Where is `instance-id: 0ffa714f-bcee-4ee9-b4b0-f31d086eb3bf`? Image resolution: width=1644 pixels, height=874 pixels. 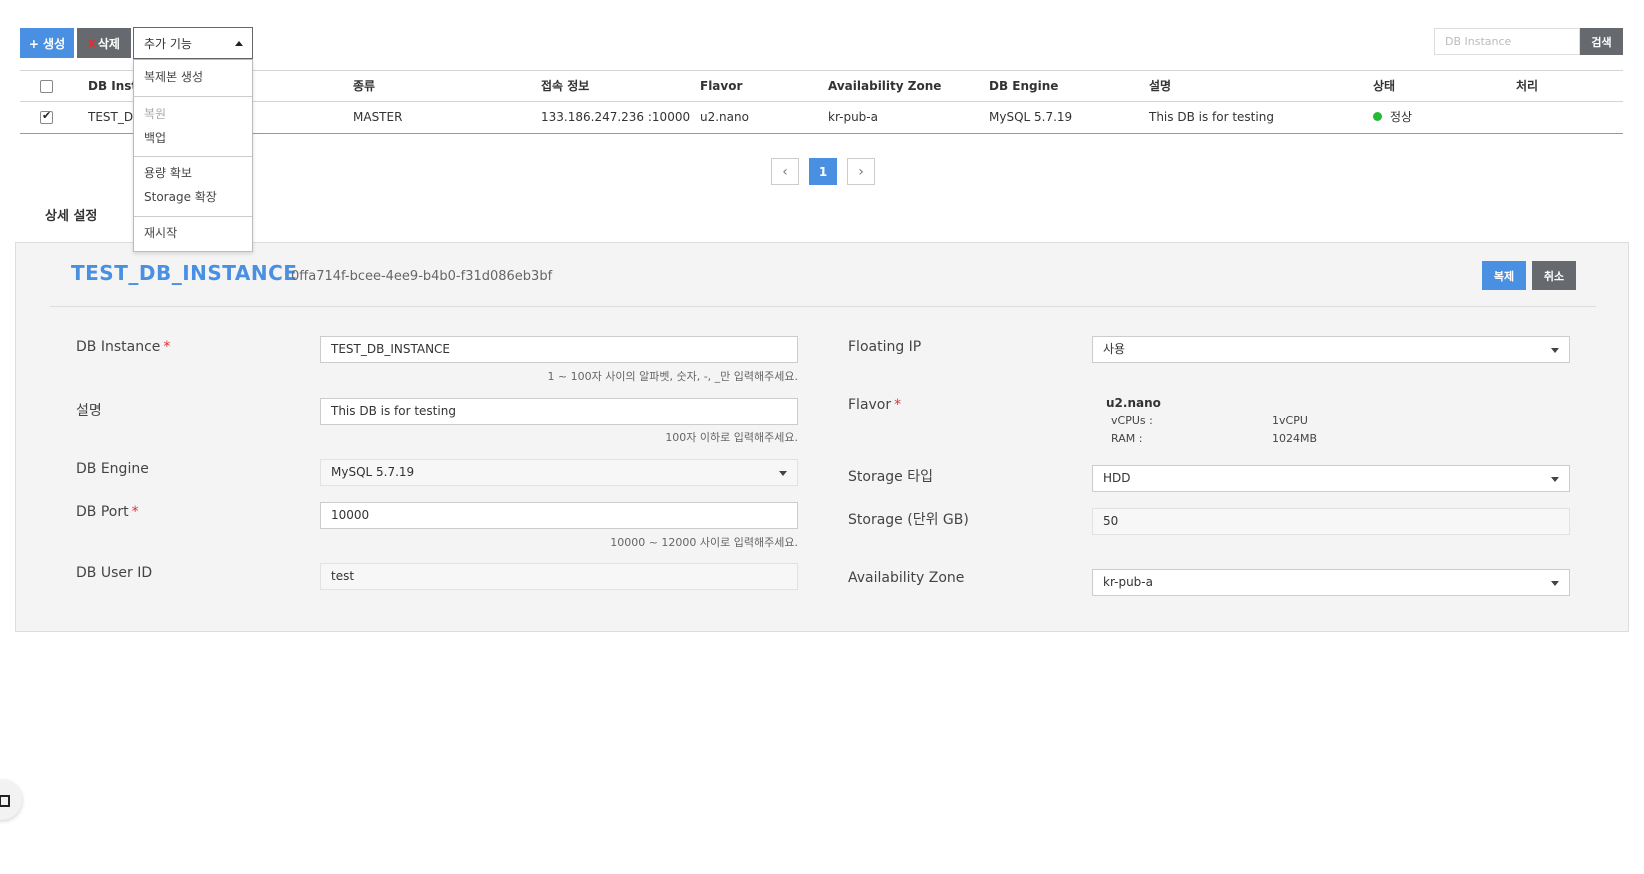 instance-id: 0ffa714f-bcee-4ee9-b4b0-f31d086eb3bf is located at coordinates (422, 276).